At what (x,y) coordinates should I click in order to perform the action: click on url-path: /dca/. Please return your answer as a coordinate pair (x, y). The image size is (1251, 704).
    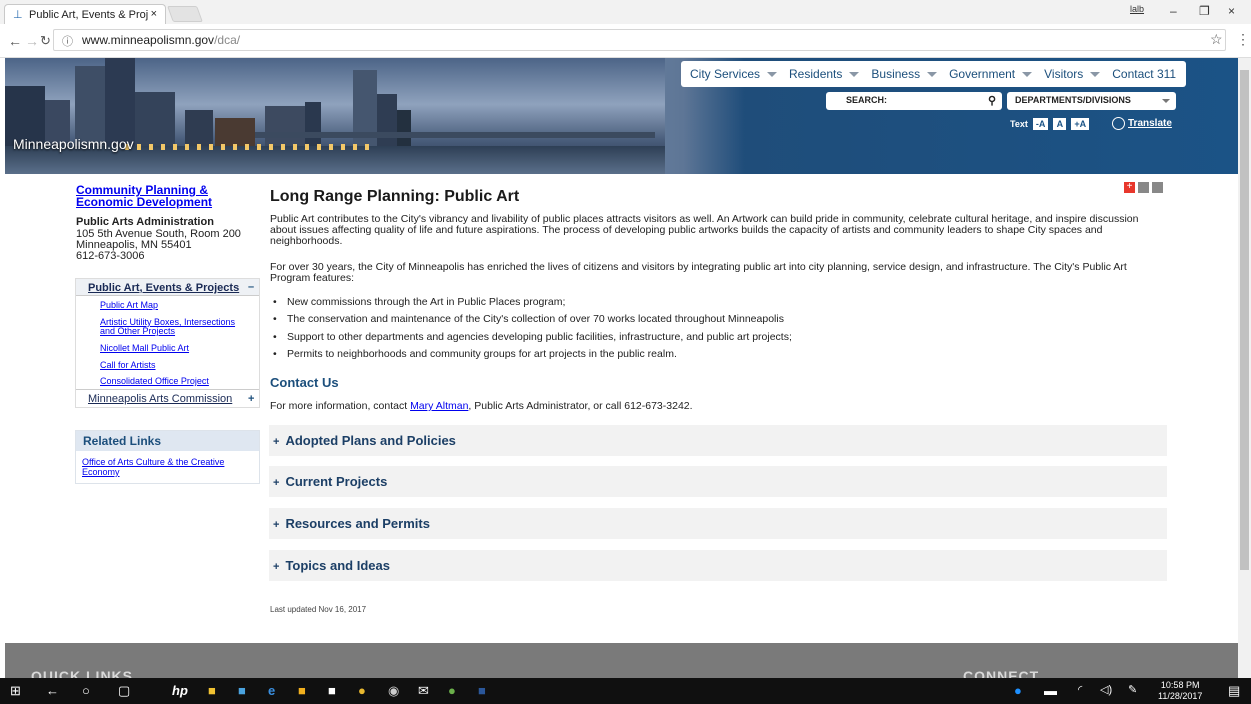
    Looking at the image, I should click on (227, 40).